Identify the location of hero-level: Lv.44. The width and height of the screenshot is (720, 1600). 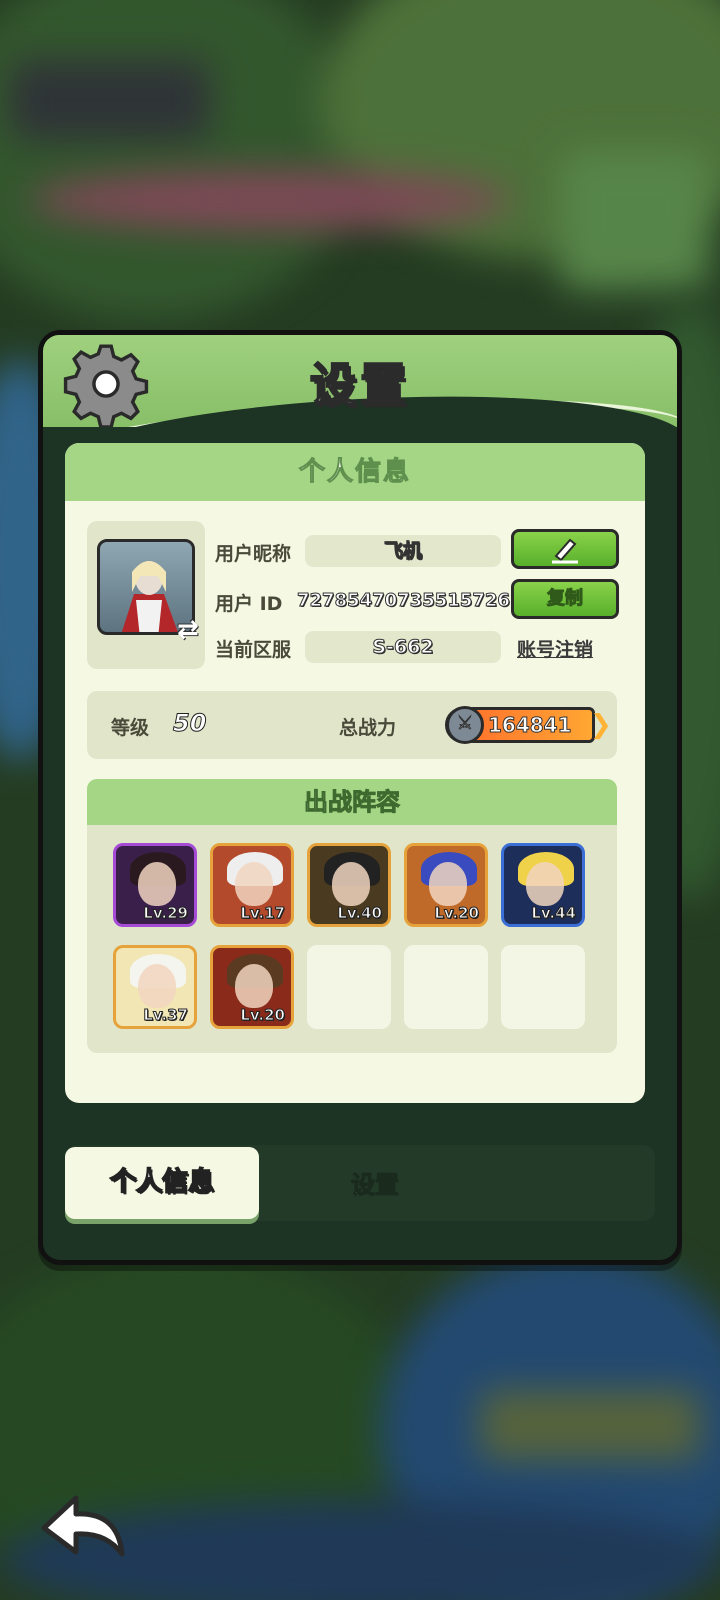
(554, 913).